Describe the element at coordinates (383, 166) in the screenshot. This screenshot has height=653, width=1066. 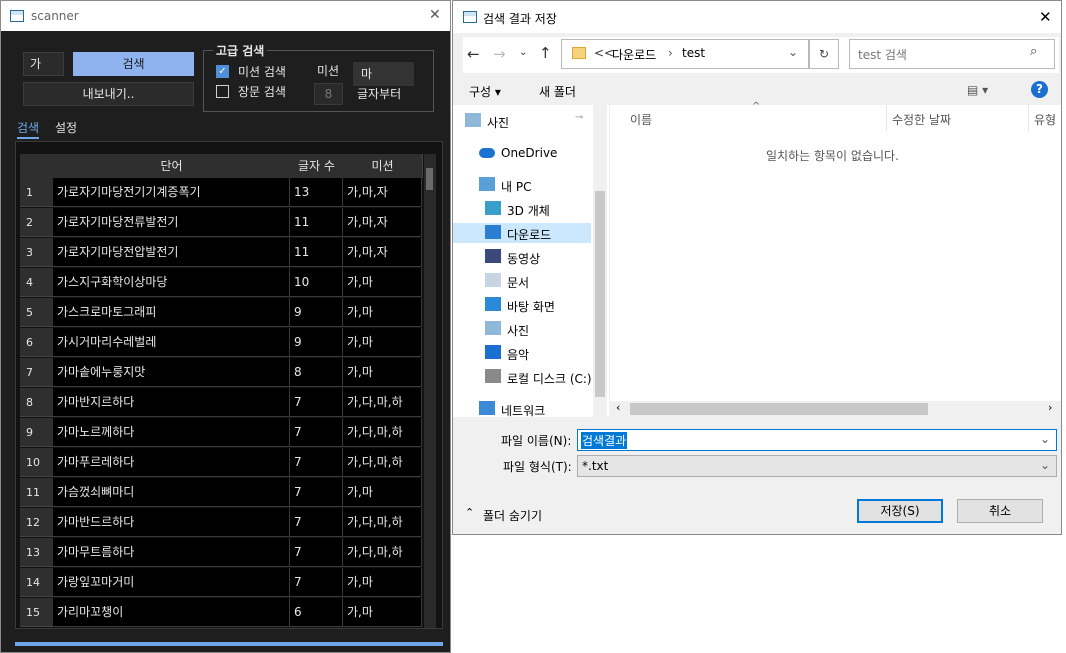
I see `column-header-mission: 미션` at that location.